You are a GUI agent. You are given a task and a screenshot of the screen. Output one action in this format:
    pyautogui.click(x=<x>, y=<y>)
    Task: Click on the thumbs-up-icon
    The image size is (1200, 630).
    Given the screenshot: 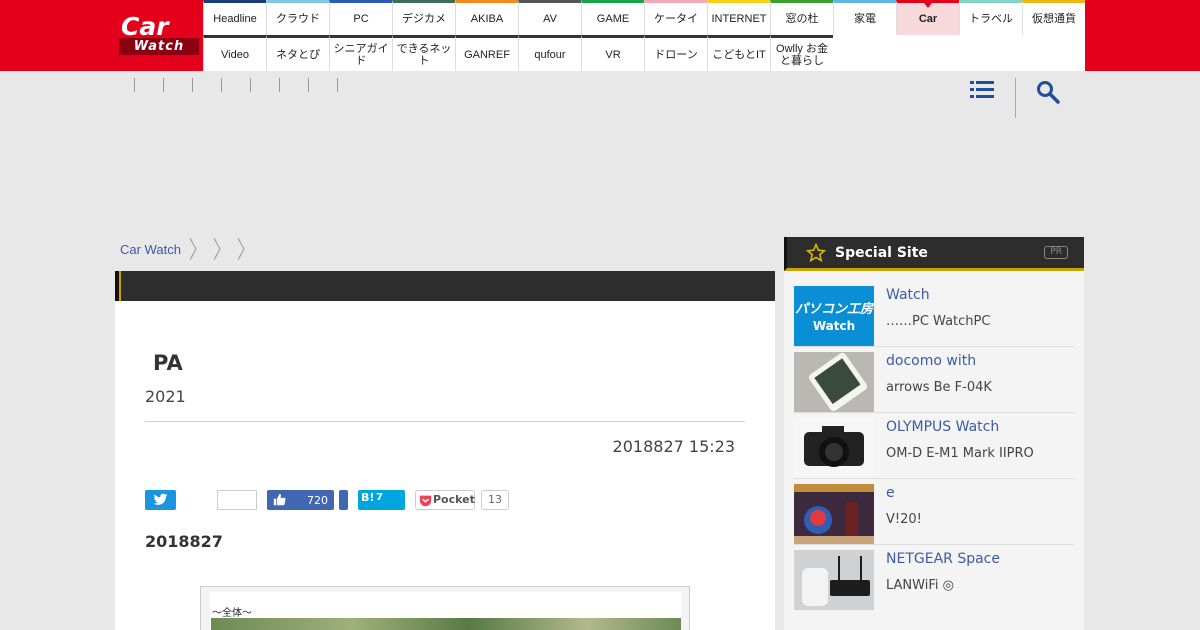 What is the action you would take?
    pyautogui.click(x=279, y=499)
    